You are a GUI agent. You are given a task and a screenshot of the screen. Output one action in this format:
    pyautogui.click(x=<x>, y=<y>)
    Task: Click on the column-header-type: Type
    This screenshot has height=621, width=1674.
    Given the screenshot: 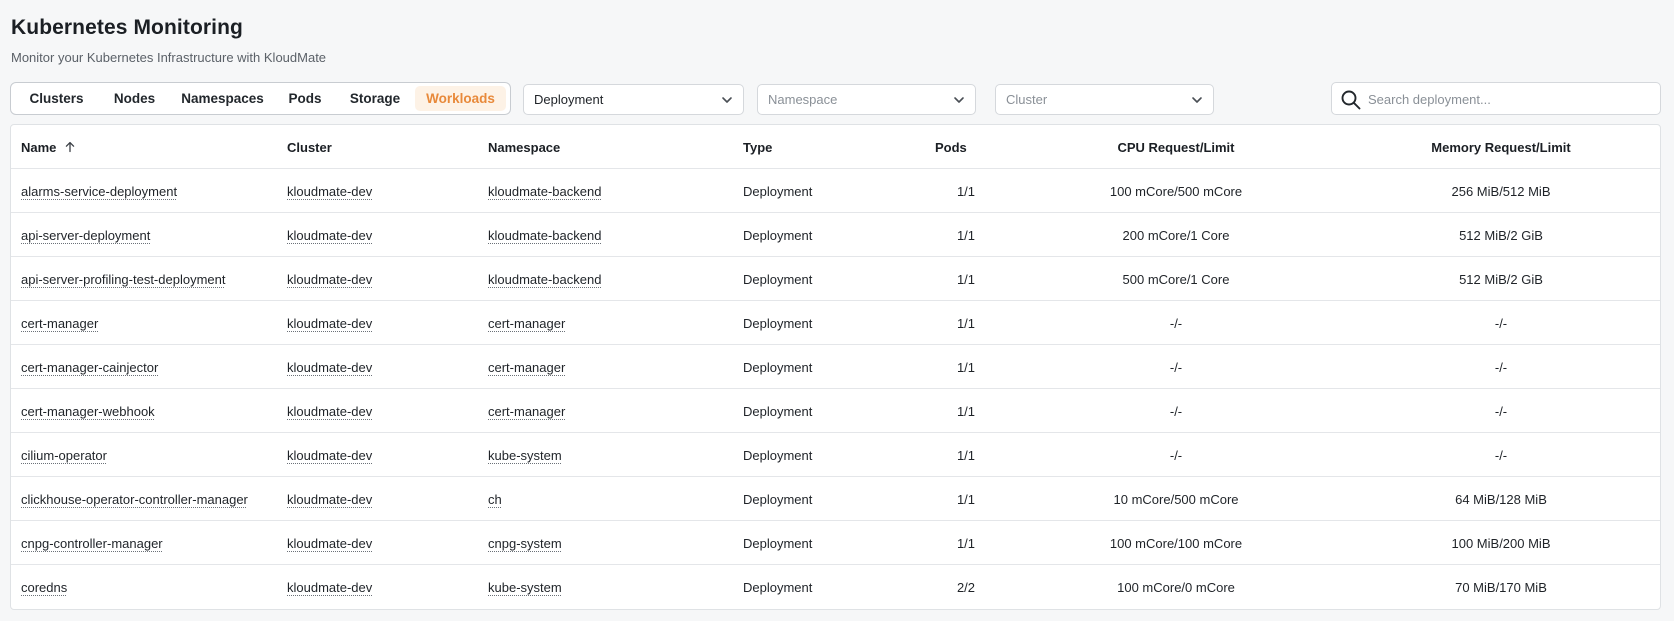 What is the action you would take?
    pyautogui.click(x=757, y=147)
    